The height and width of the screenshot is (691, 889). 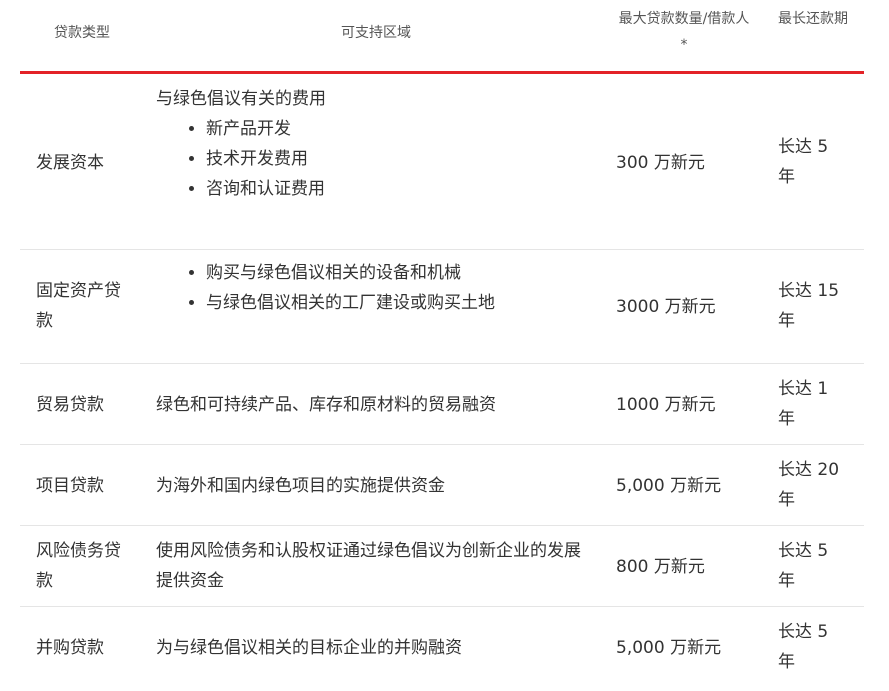 I want to click on support-area: 购买与绿色倡议相关的设备和机械 与绿色倡议相关的工厂建设或购买土地, so click(x=376, y=288).